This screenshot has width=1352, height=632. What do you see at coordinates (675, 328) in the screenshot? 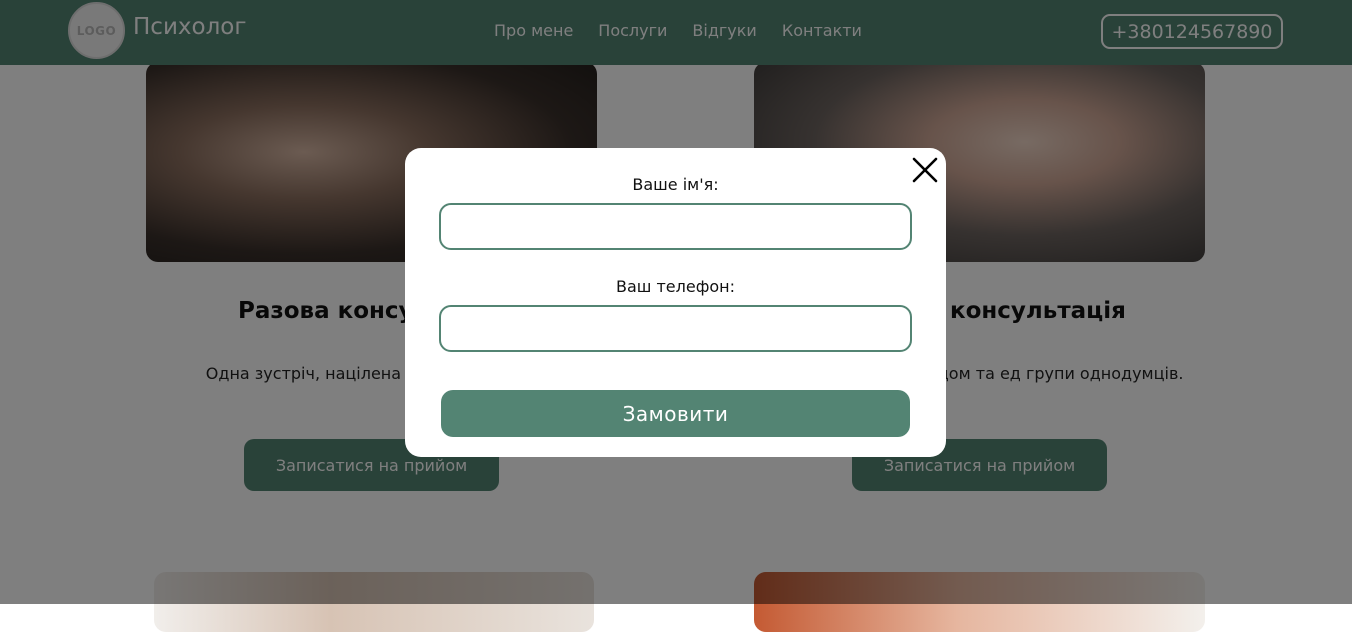
I see `phone-input` at bounding box center [675, 328].